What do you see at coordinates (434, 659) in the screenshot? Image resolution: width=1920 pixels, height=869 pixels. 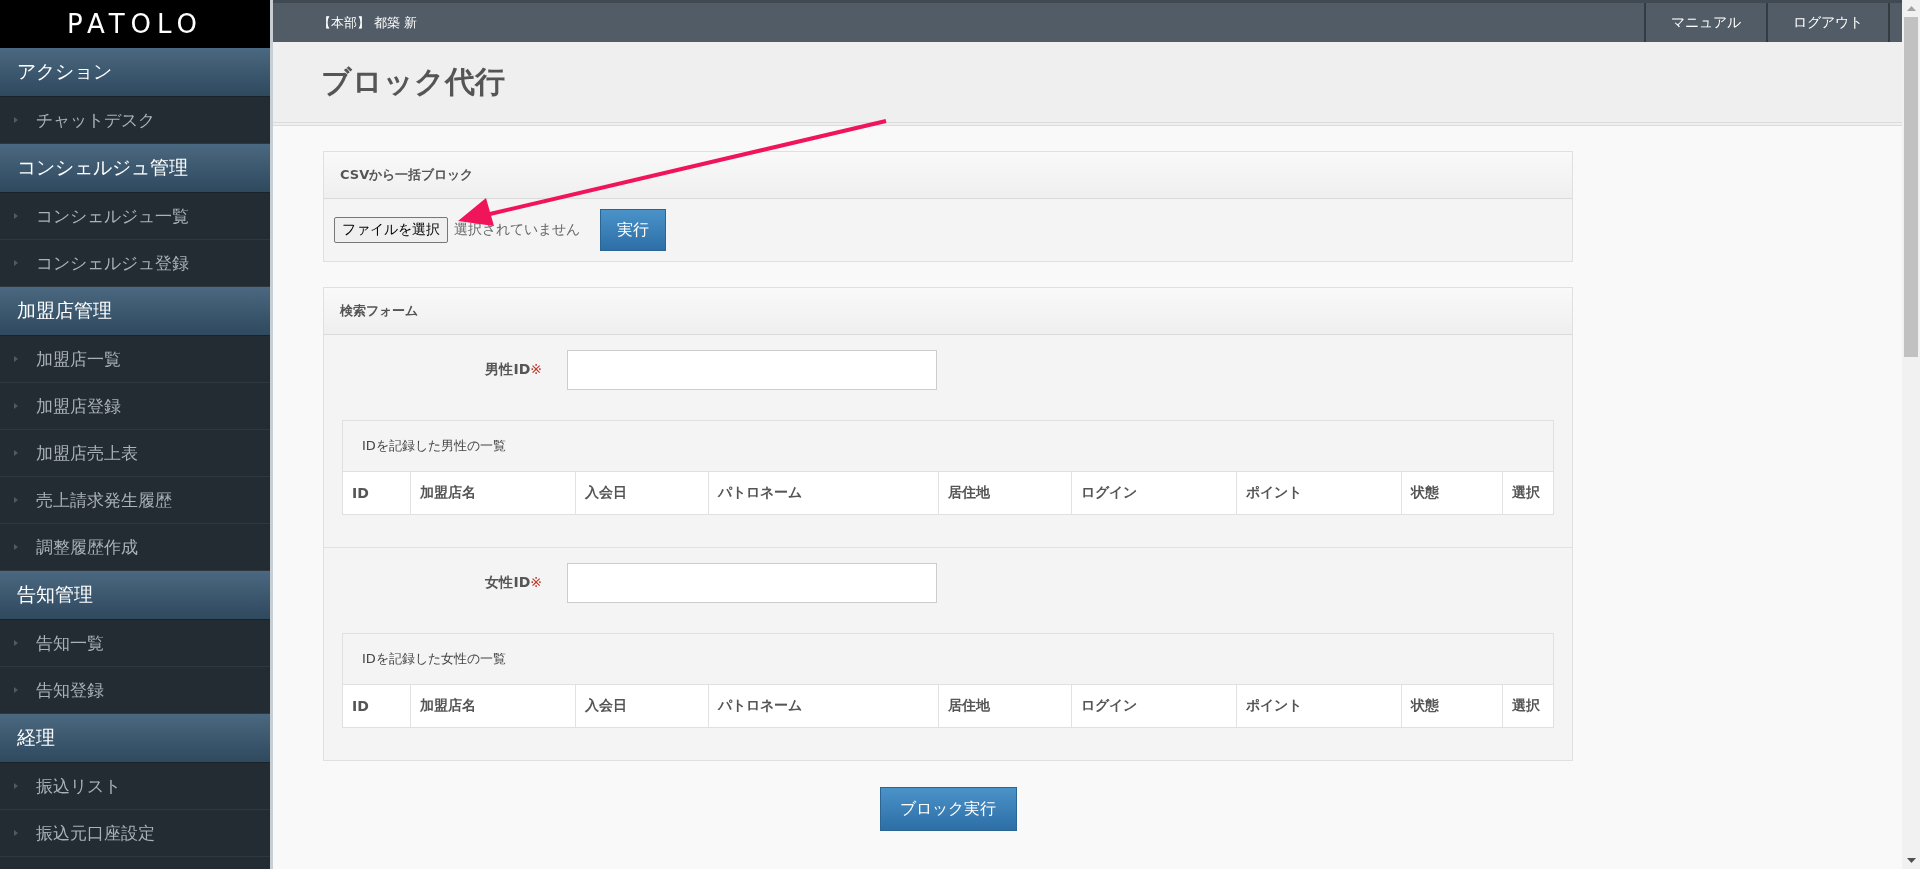 I see `list-title: IDを記録した女性の一覧` at bounding box center [434, 659].